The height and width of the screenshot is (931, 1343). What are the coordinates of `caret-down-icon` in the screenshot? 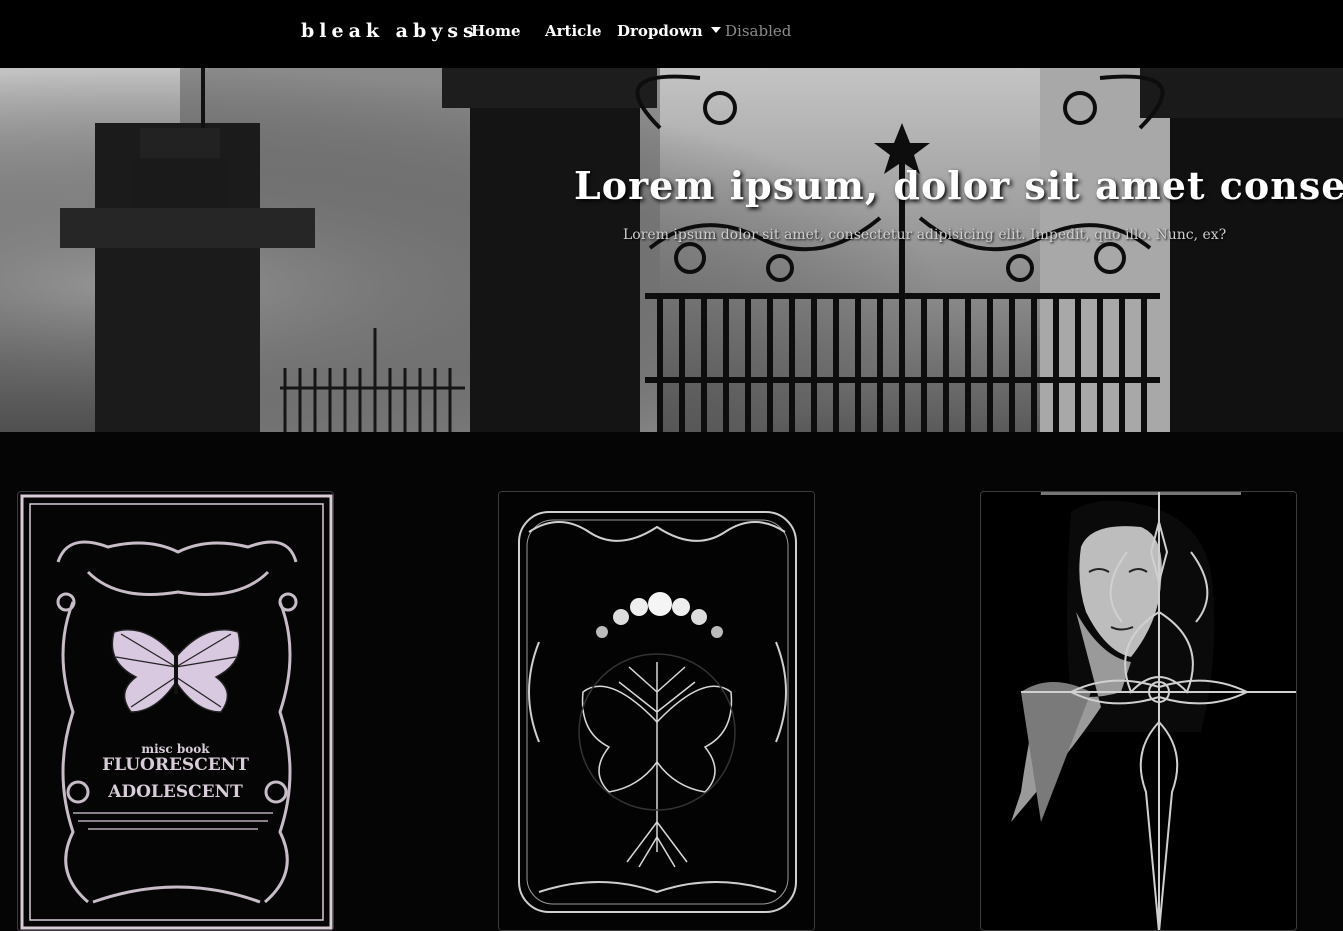 It's located at (715, 30).